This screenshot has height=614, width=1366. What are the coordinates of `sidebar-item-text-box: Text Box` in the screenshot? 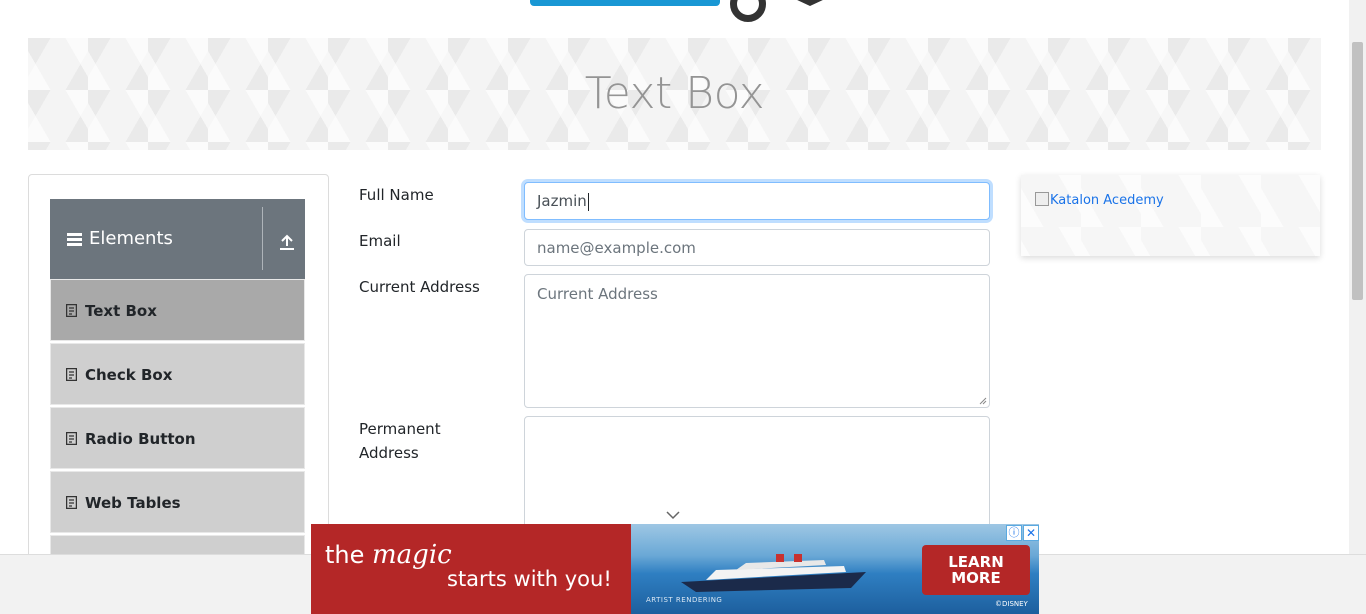 It's located at (177, 310).